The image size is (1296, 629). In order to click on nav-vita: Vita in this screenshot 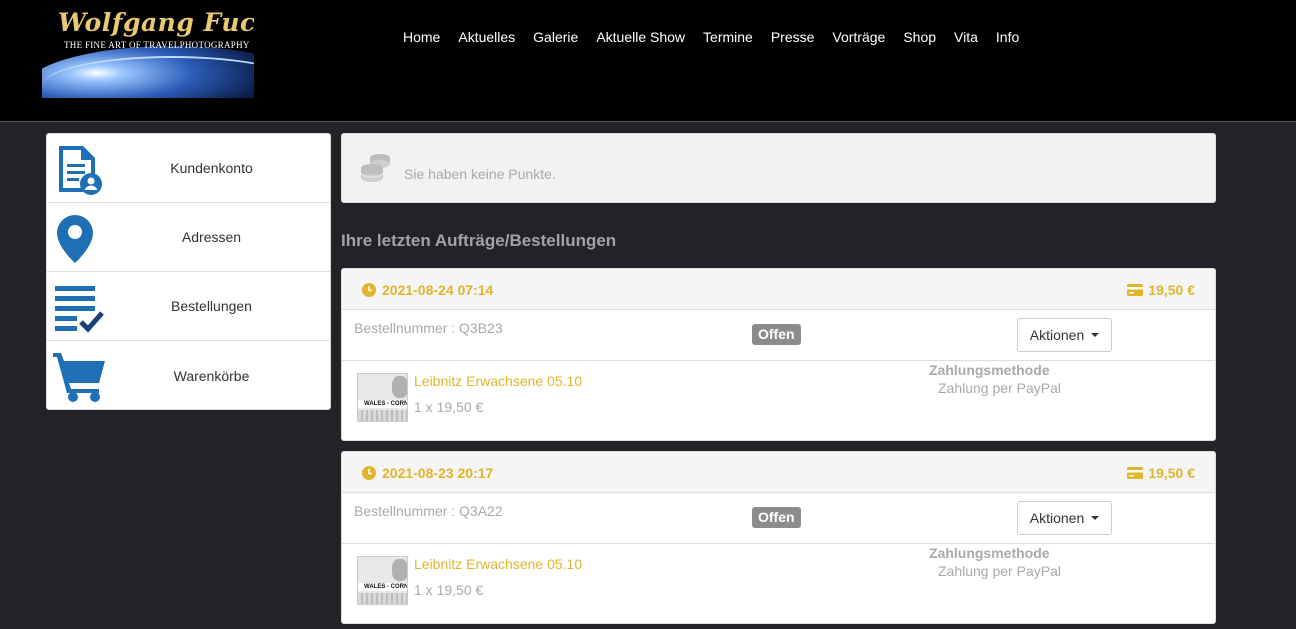, I will do `click(966, 38)`.